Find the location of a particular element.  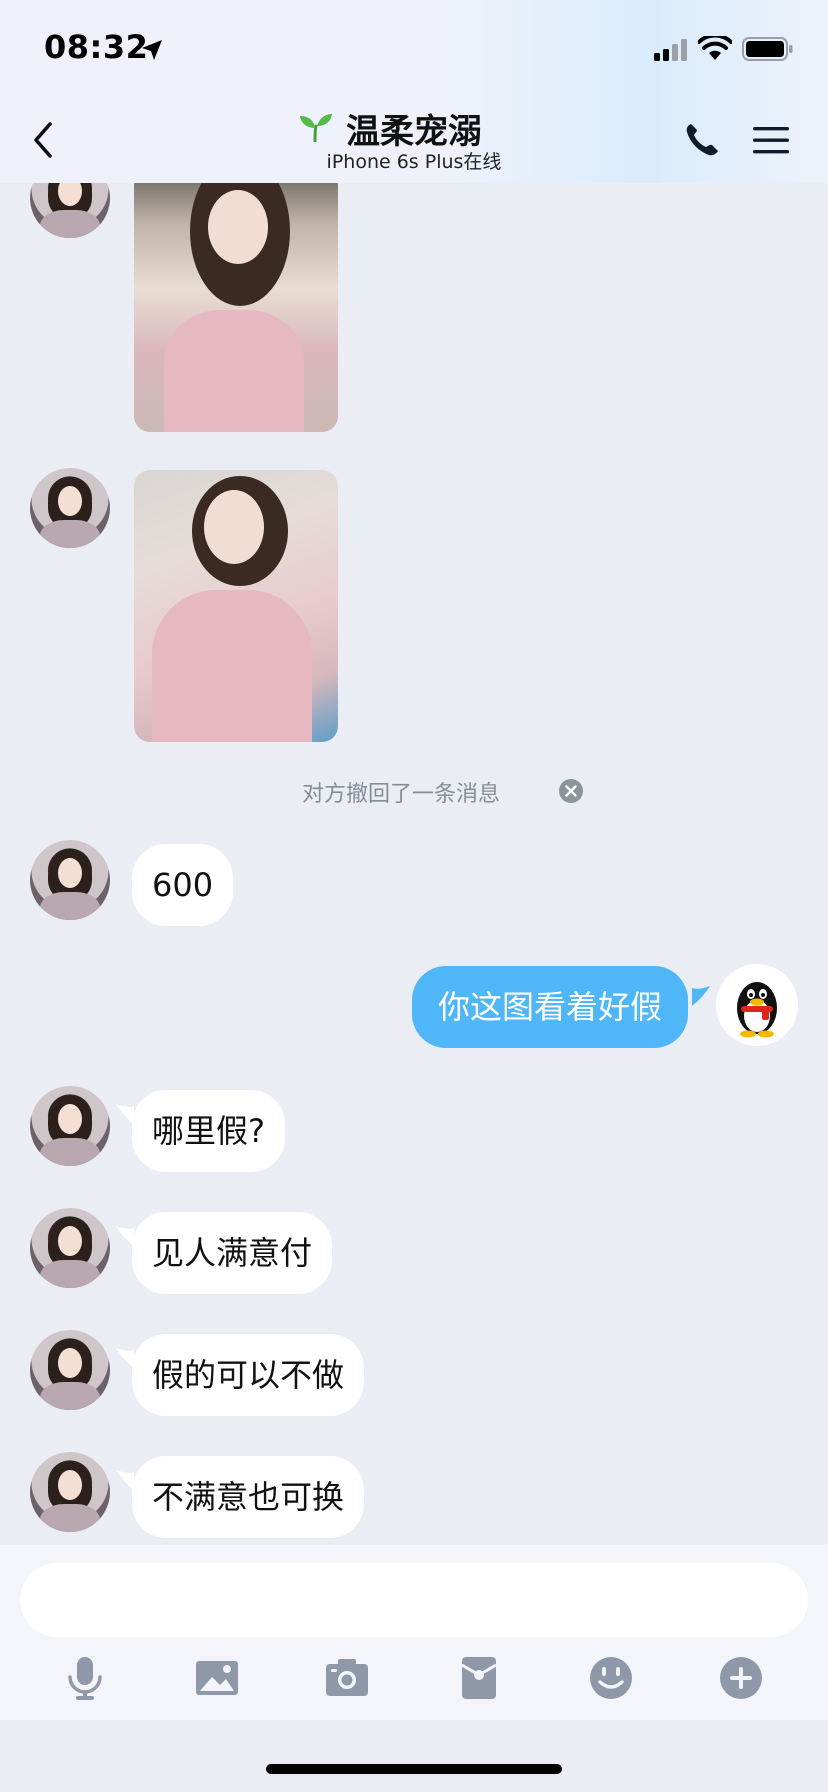

cellular-signal-icon is located at coordinates (670, 50).